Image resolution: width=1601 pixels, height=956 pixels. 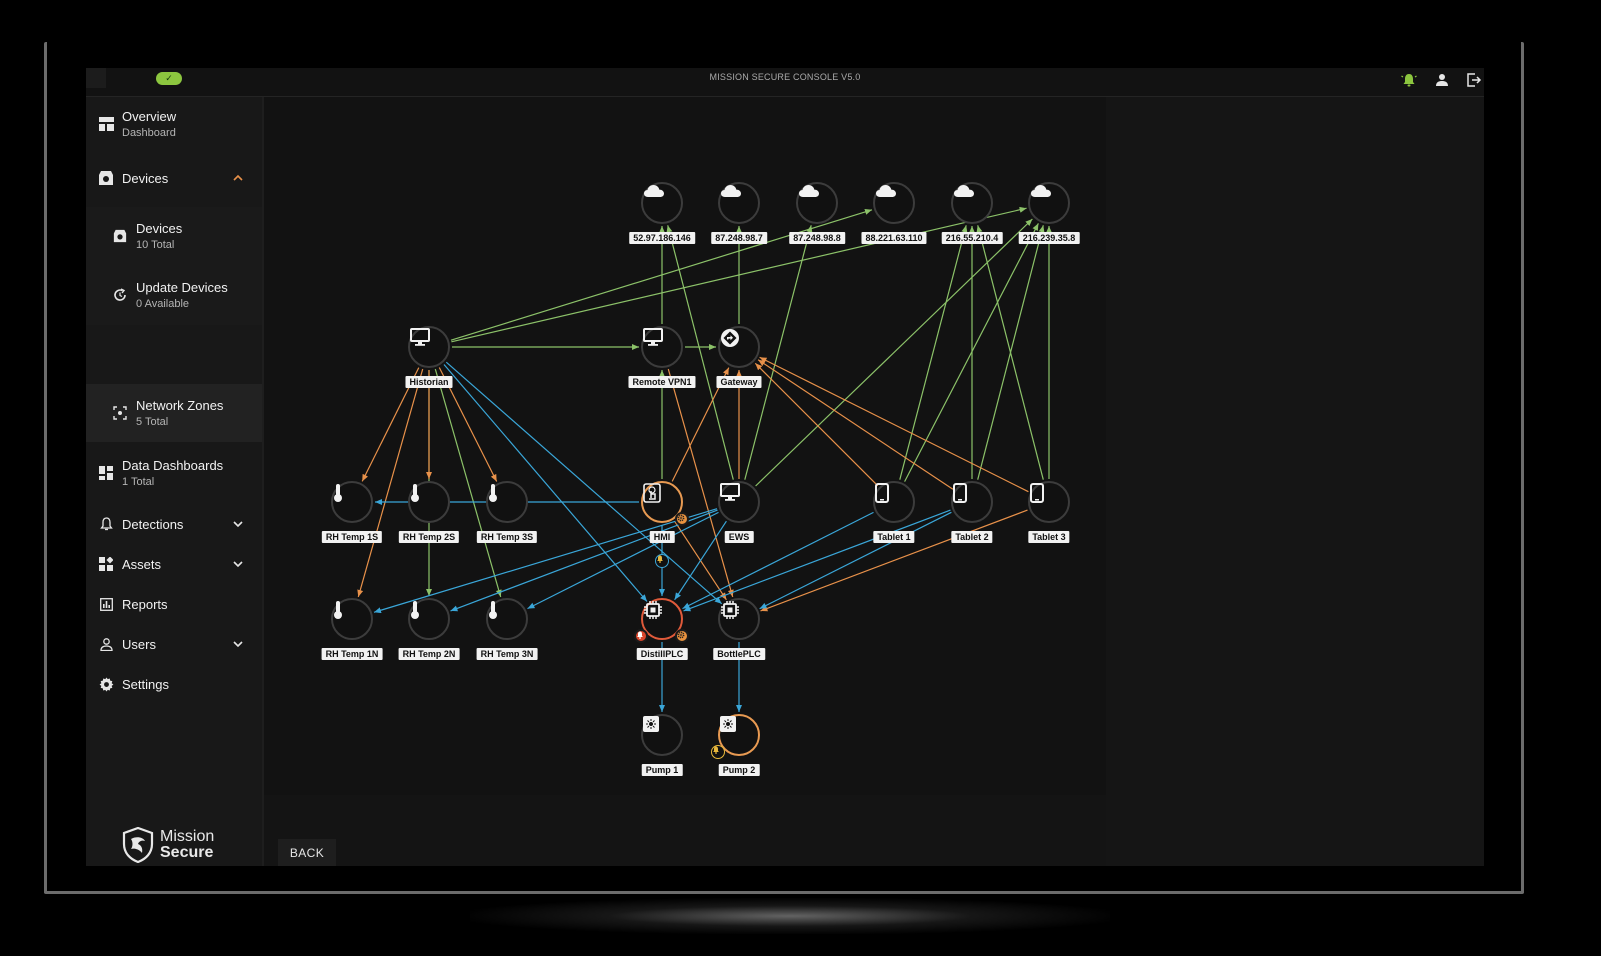 What do you see at coordinates (739, 382) in the screenshot?
I see `node-label: Gateway` at bounding box center [739, 382].